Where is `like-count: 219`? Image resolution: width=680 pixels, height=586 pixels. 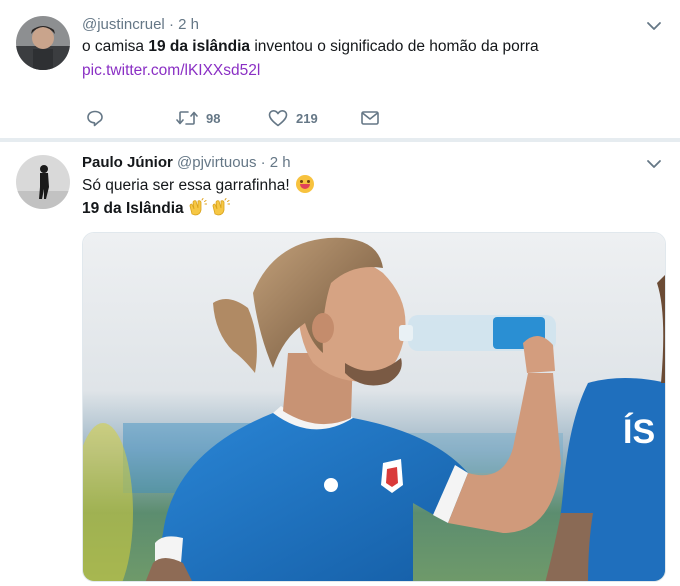 like-count: 219 is located at coordinates (307, 118).